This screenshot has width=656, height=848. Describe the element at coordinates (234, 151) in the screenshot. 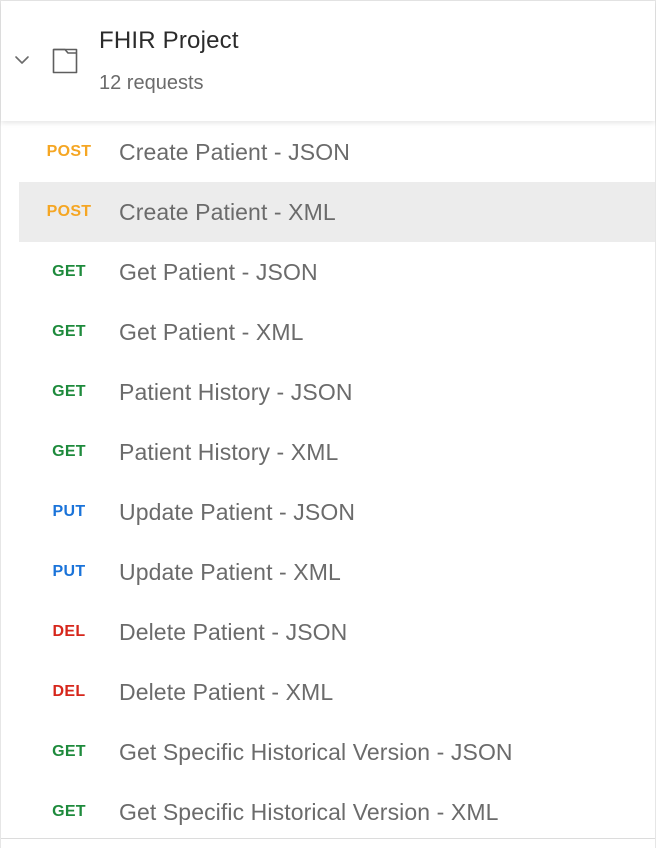

I see `request-name: Create Patient - JSON` at that location.